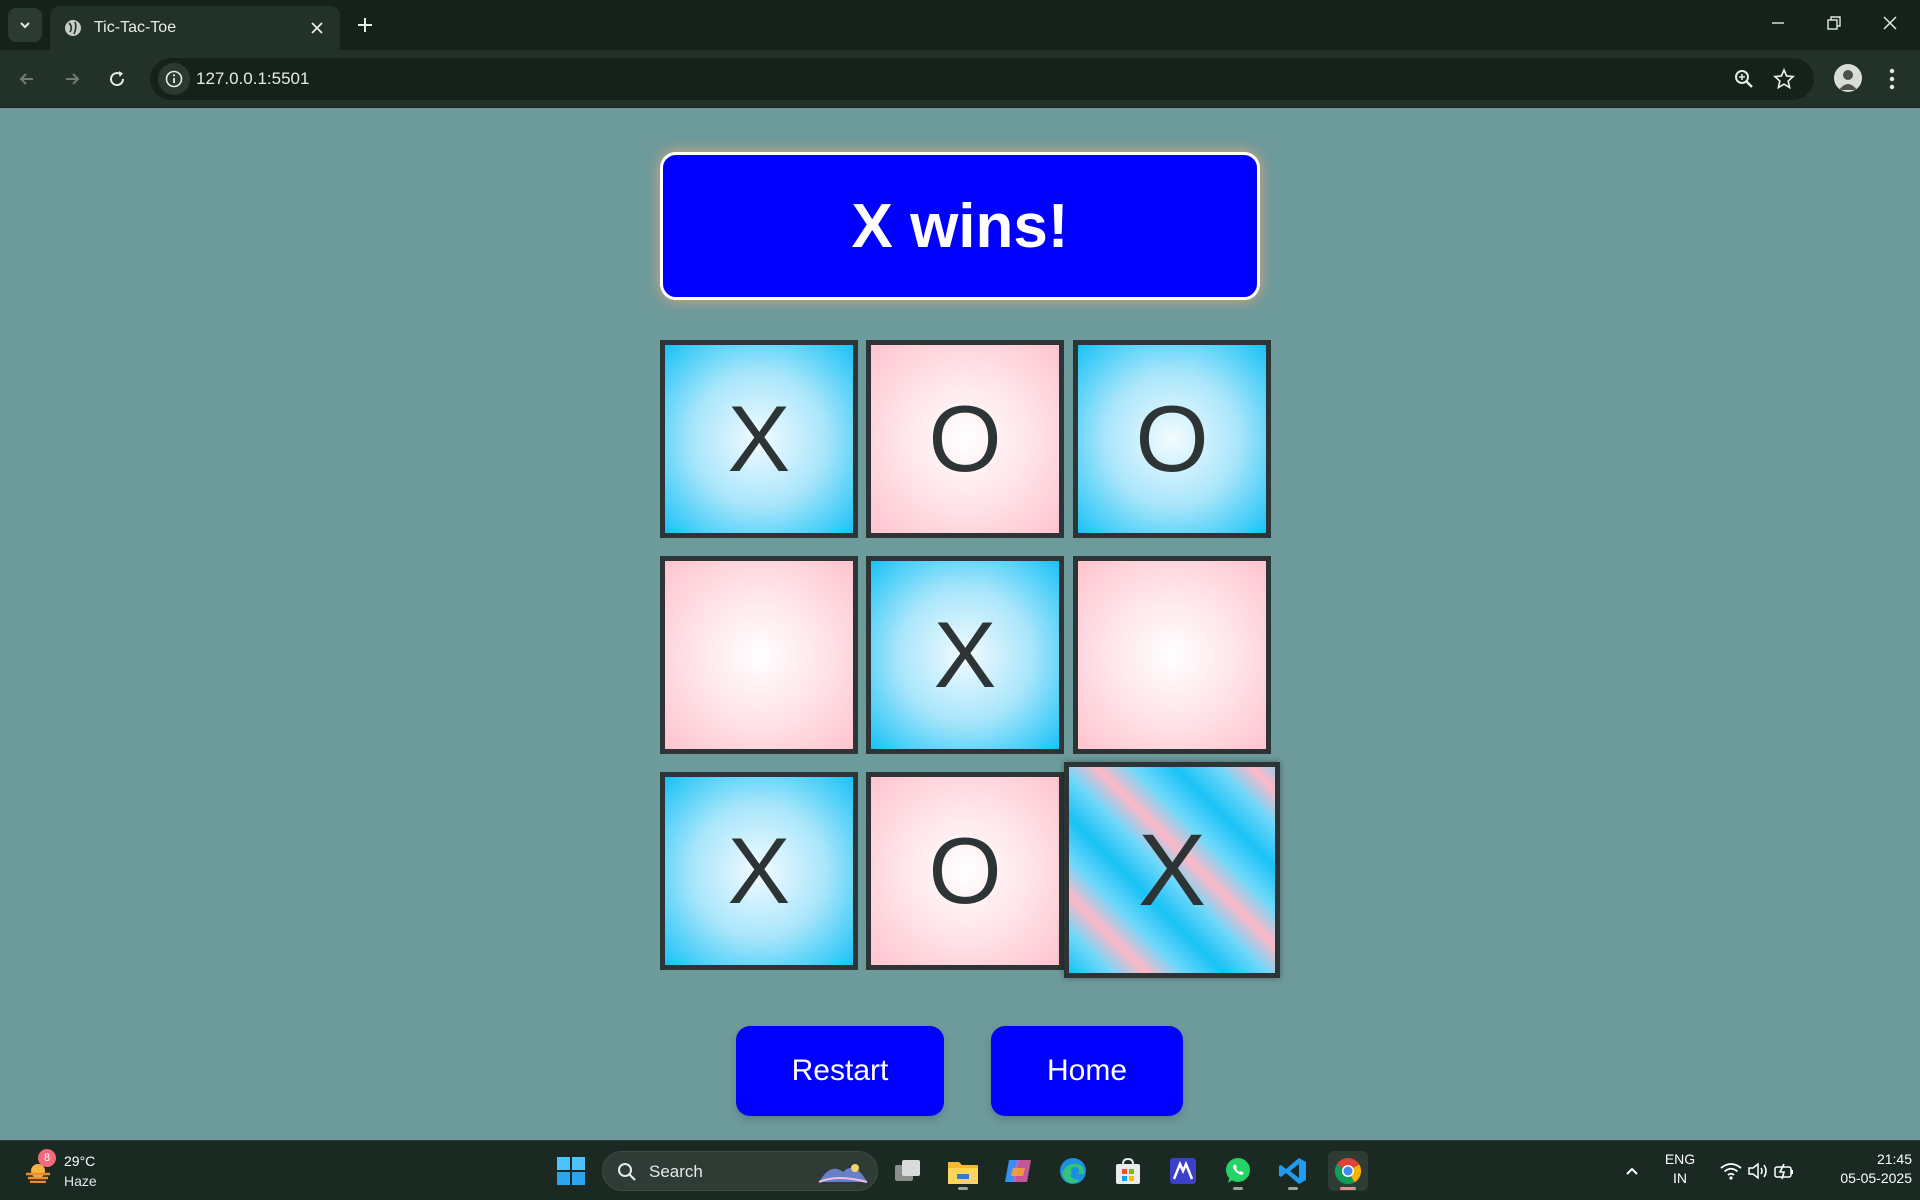  Describe the element at coordinates (135, 27) in the screenshot. I see `tab-title: Tic-Tac-Toe` at that location.